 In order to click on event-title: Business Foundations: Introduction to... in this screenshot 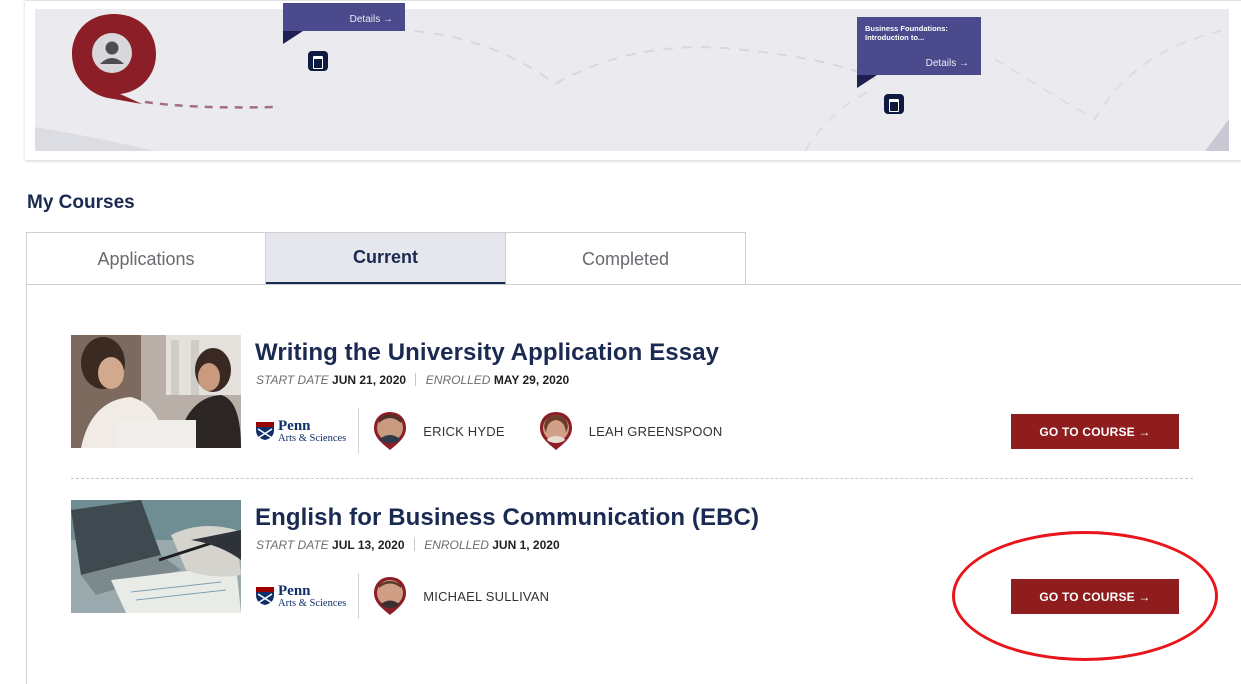, I will do `click(906, 33)`.